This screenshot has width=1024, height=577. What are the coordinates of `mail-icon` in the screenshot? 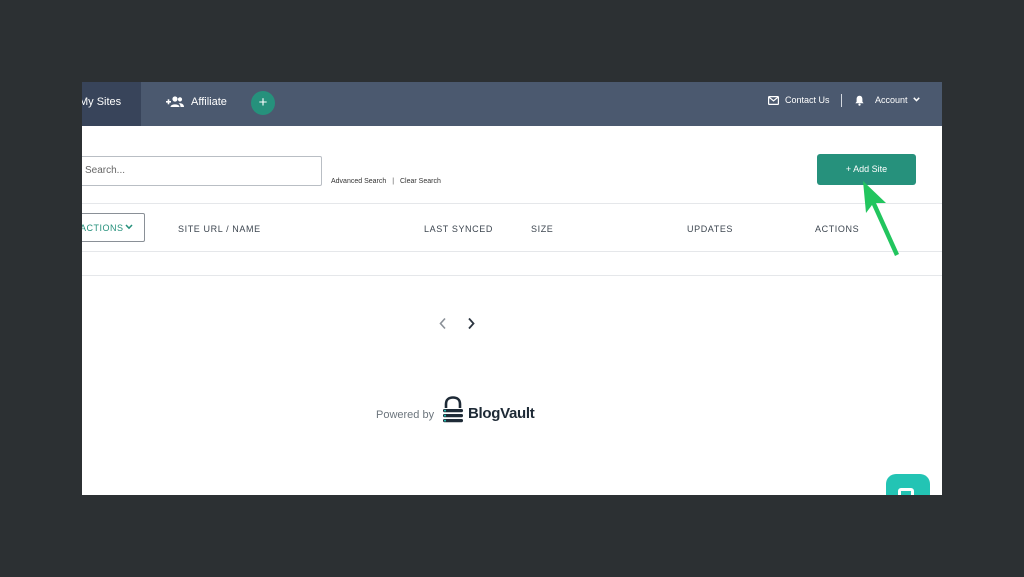 It's located at (773, 100).